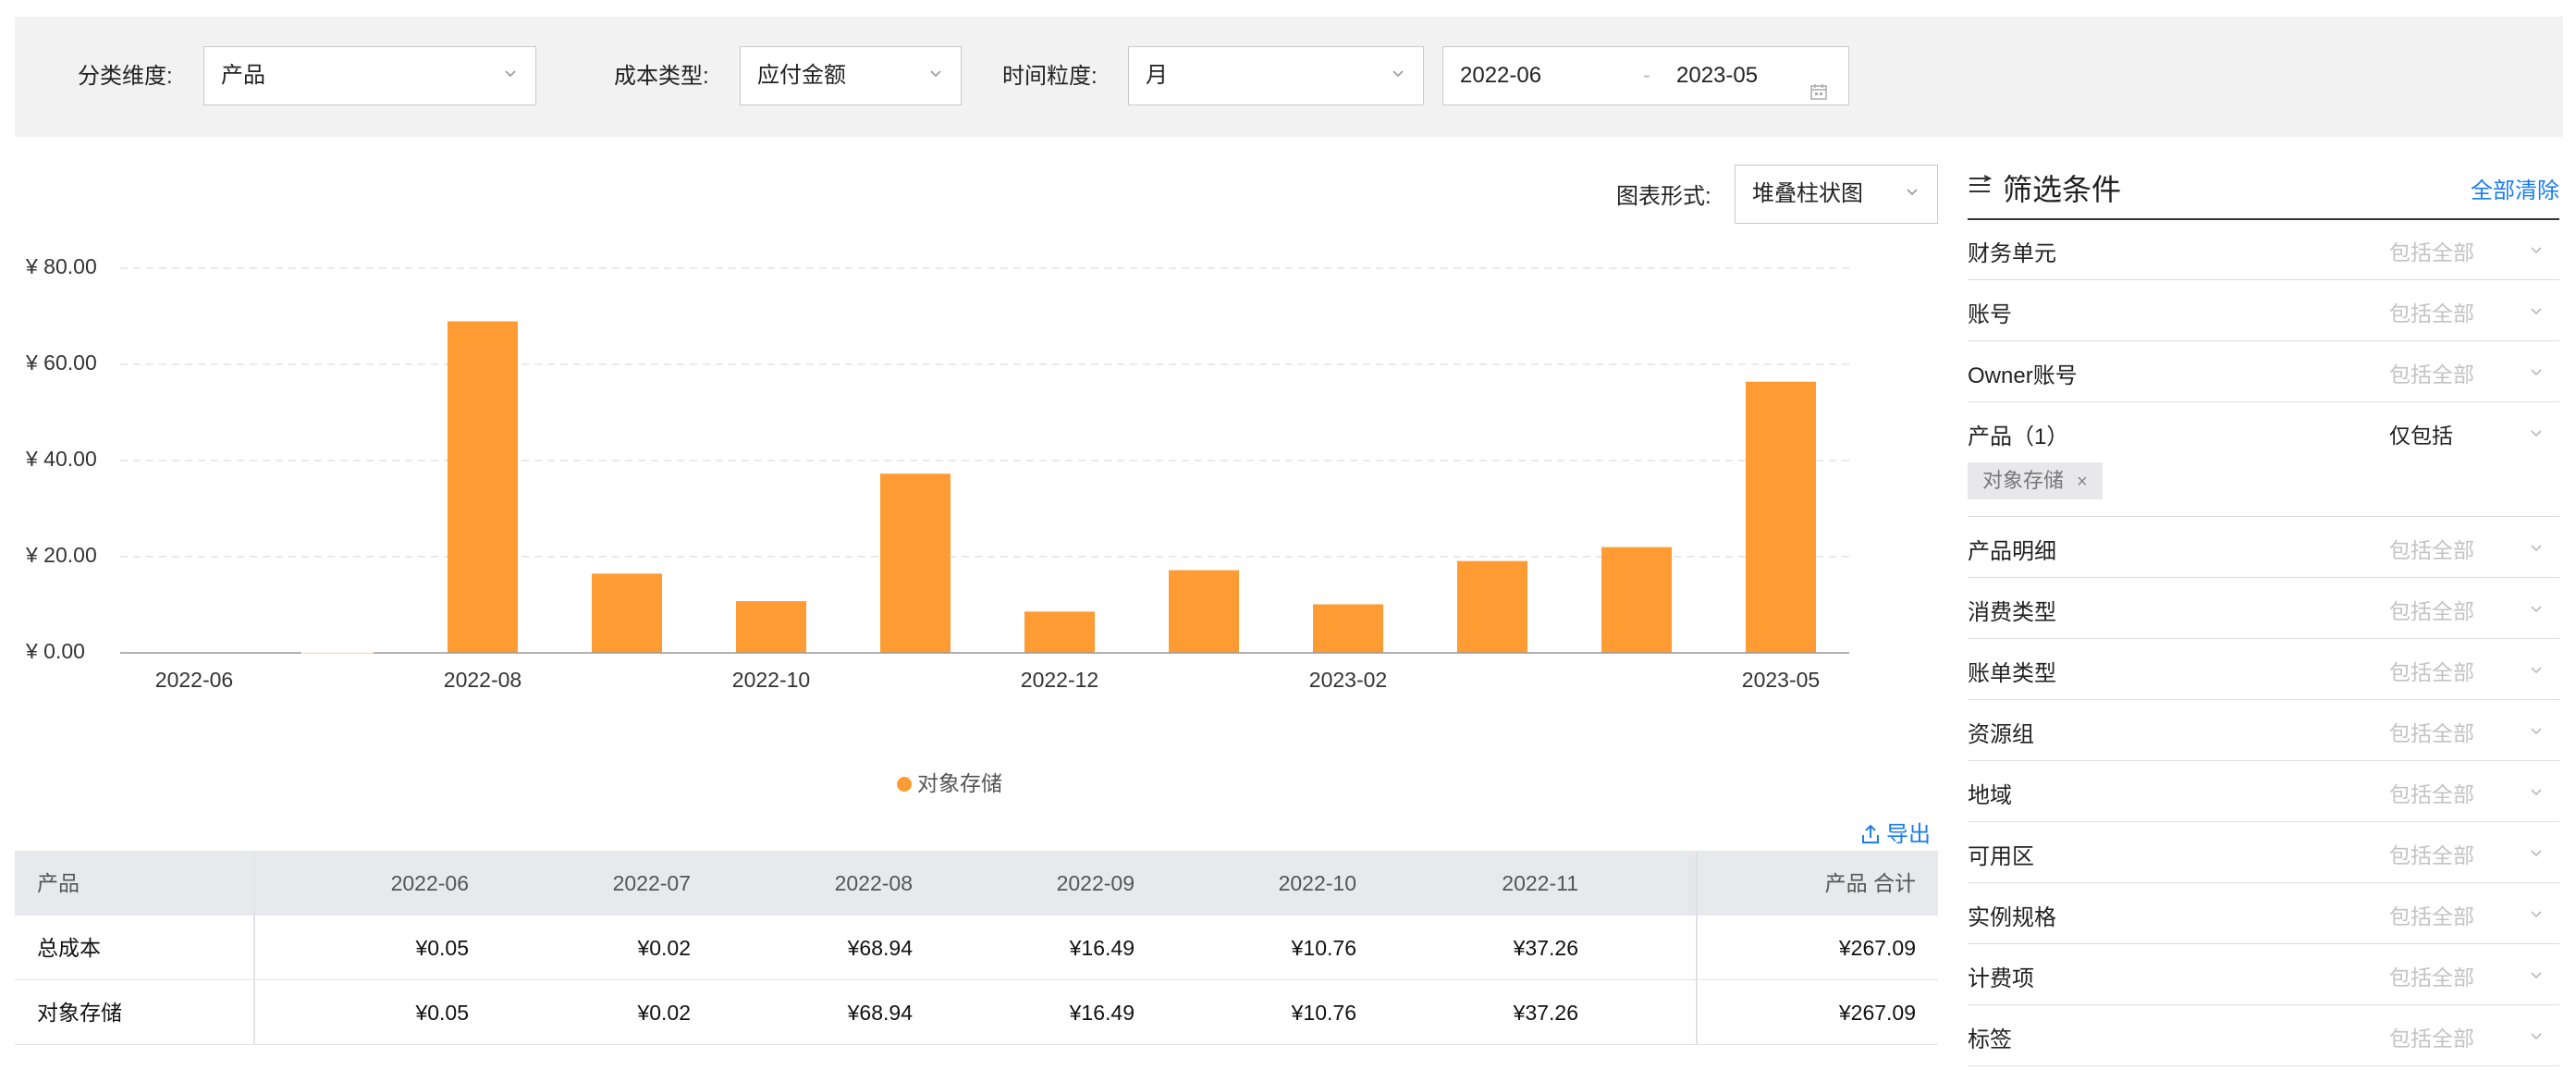  I want to click on filter-row: 账号 包括全部, so click(2263, 311).